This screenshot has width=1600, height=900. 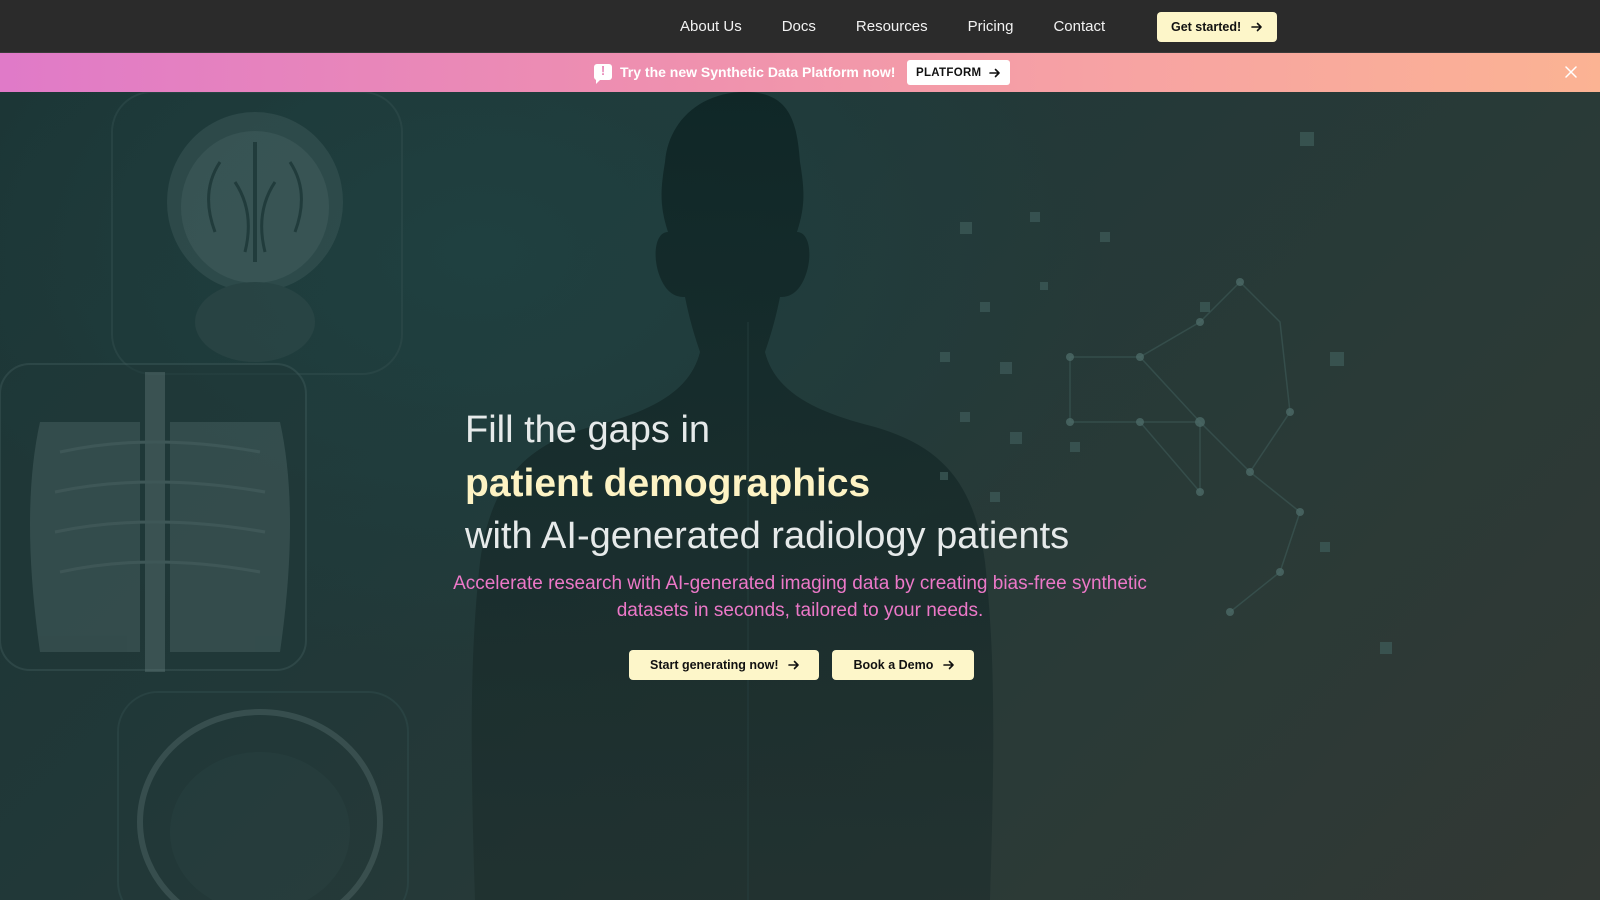 What do you see at coordinates (949, 72) in the screenshot?
I see `platform-button-label: PLATFORM` at bounding box center [949, 72].